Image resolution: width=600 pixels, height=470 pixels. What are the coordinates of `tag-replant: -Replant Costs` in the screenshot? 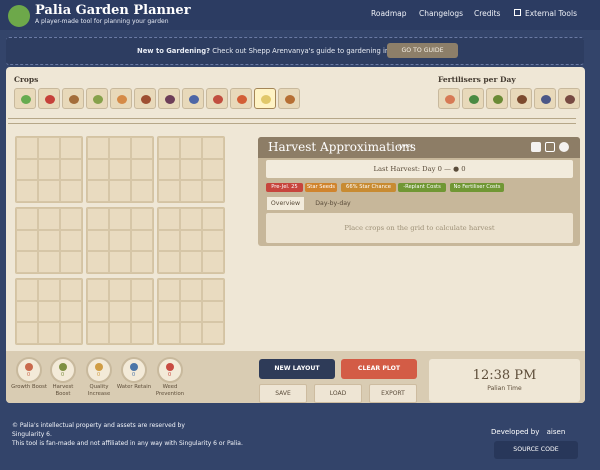 It's located at (422, 187).